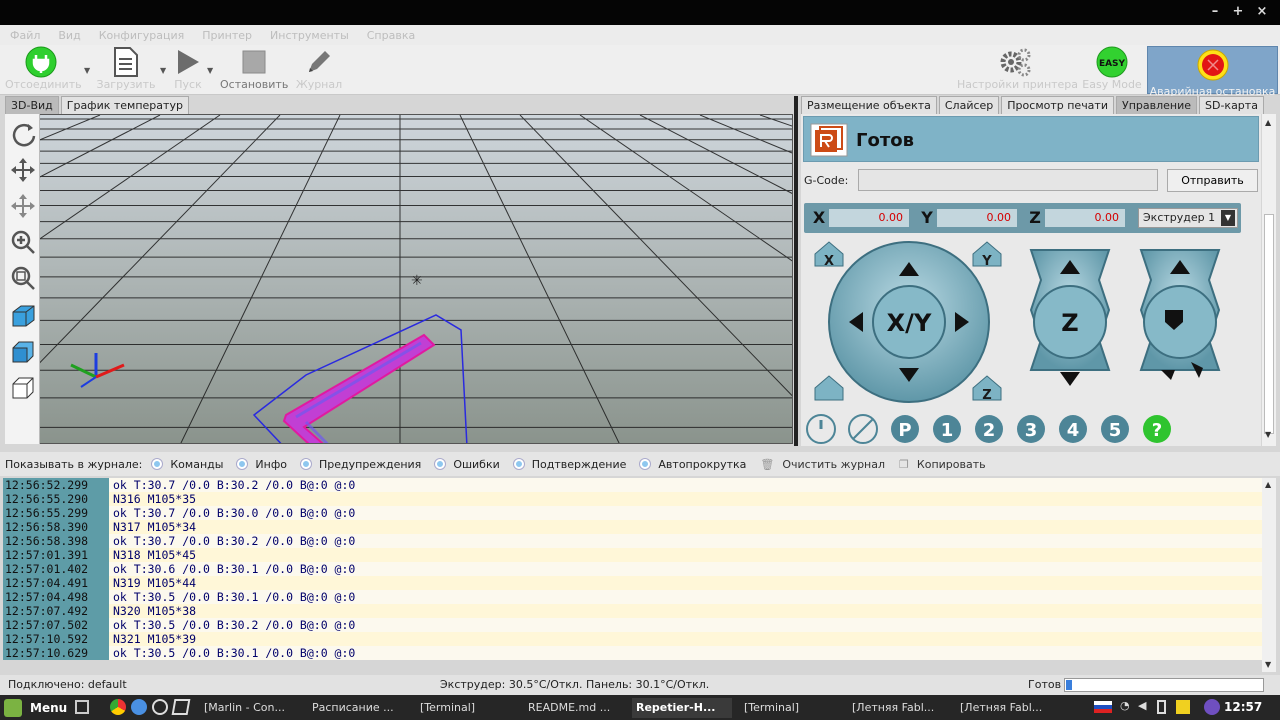 The image size is (1280, 720). I want to click on task-terminal-2: [Terminal], so click(790, 708).